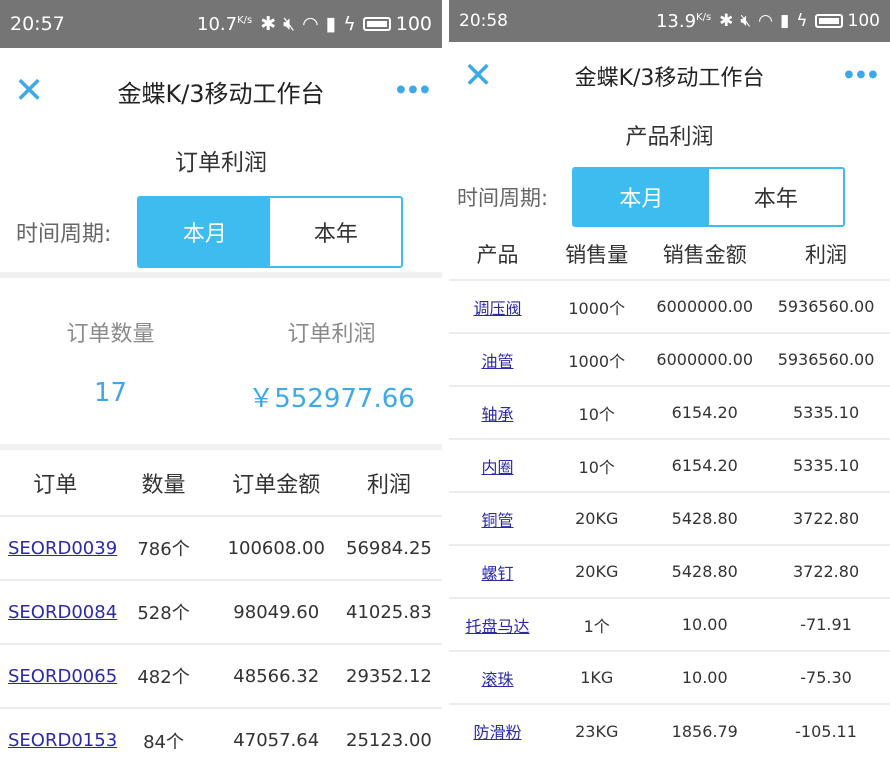 The width and height of the screenshot is (890, 759). I want to click on column-header: 产品, so click(497, 254).